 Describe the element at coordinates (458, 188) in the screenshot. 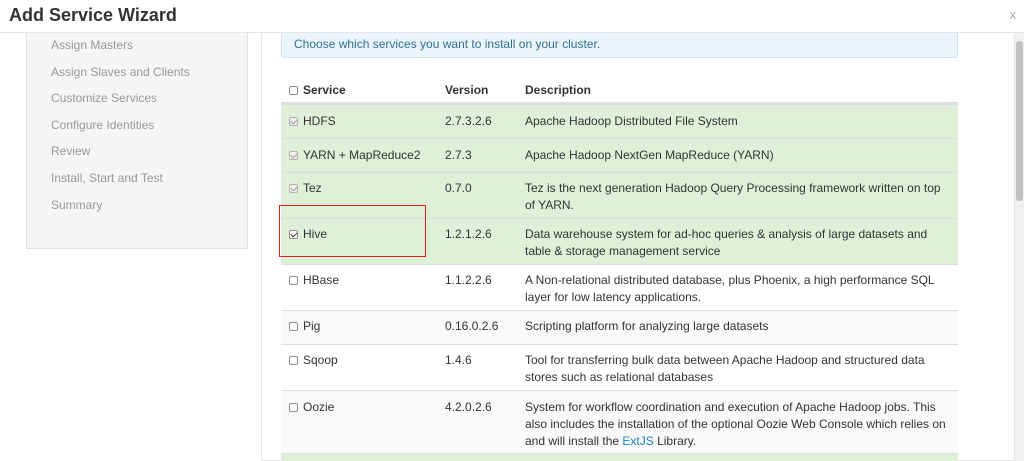

I see `service-version: 0.7.0` at that location.